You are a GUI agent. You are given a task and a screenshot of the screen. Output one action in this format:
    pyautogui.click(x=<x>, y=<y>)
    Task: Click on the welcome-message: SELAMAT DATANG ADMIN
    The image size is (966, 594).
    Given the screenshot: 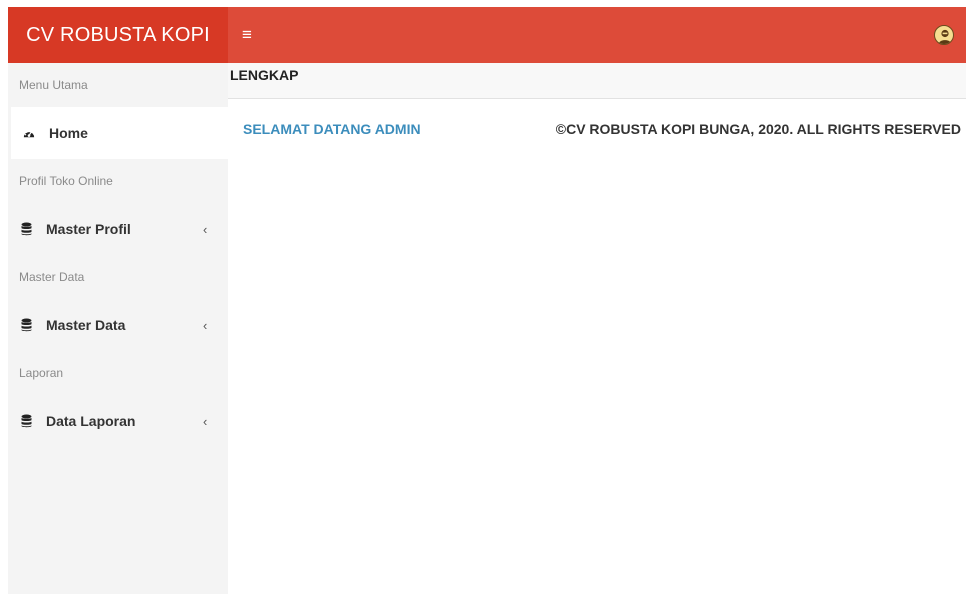 What is the action you would take?
    pyautogui.click(x=332, y=129)
    